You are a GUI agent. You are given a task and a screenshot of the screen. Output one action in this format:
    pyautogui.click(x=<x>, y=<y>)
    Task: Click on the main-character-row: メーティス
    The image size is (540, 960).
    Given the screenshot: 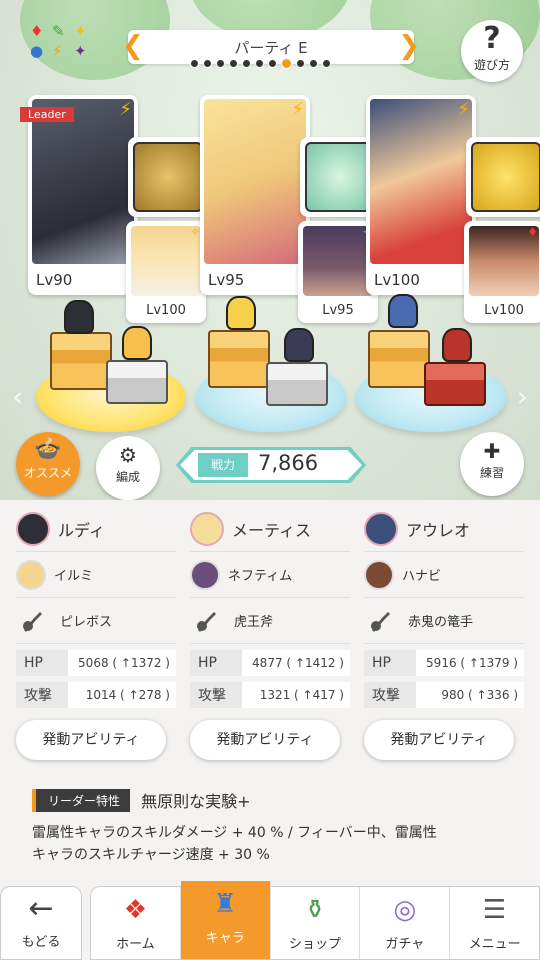 What is the action you would take?
    pyautogui.click(x=270, y=529)
    